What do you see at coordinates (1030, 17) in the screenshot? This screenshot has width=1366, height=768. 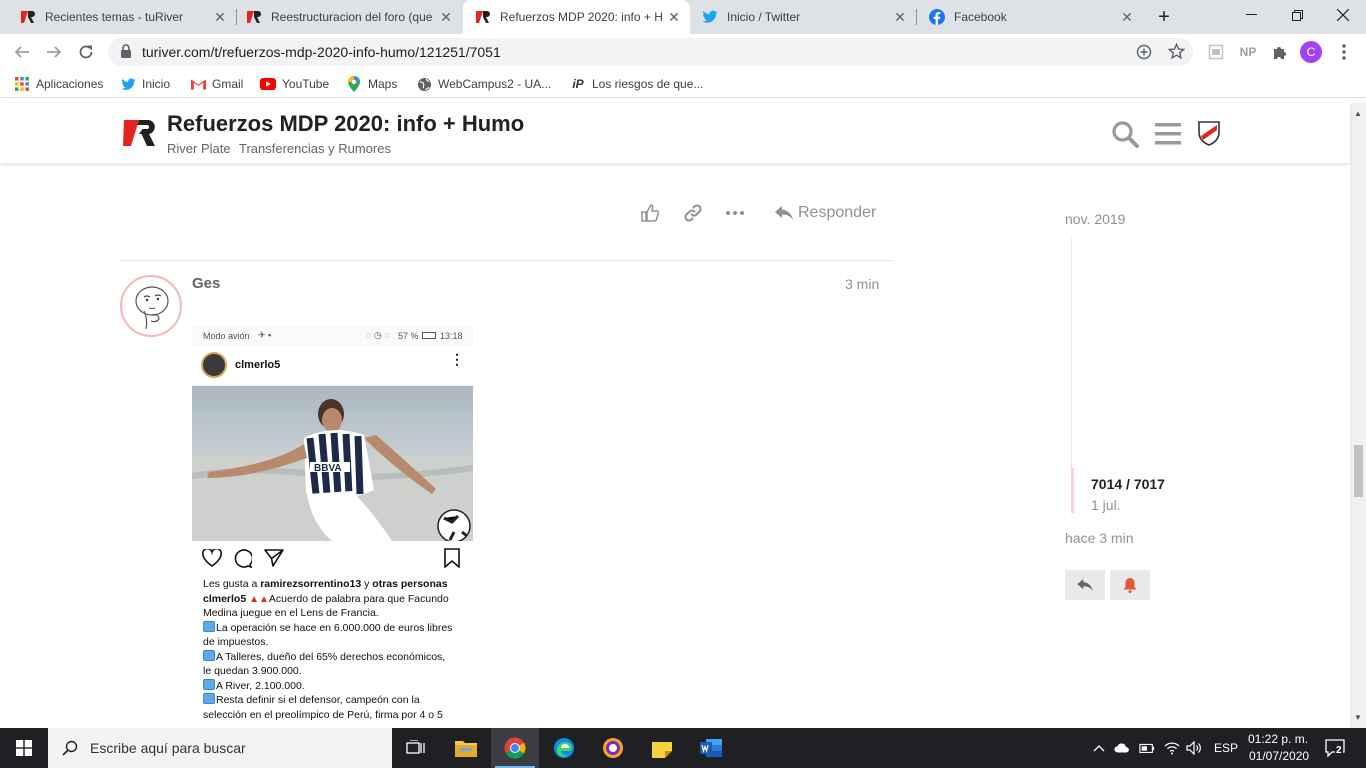 I see `tab-facebook: Facebook ✕` at bounding box center [1030, 17].